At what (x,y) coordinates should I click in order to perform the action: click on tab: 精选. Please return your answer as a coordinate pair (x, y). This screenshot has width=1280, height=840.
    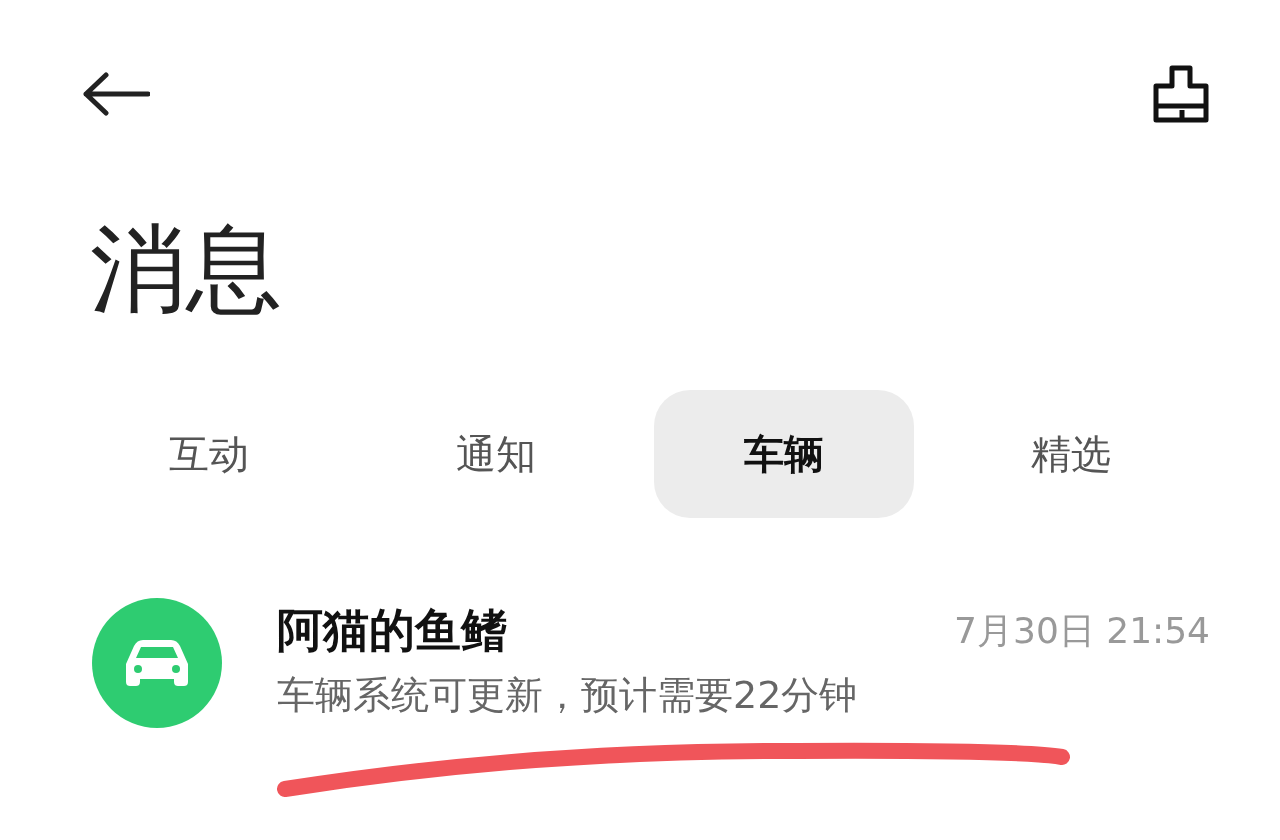
    Looking at the image, I should click on (1071, 454).